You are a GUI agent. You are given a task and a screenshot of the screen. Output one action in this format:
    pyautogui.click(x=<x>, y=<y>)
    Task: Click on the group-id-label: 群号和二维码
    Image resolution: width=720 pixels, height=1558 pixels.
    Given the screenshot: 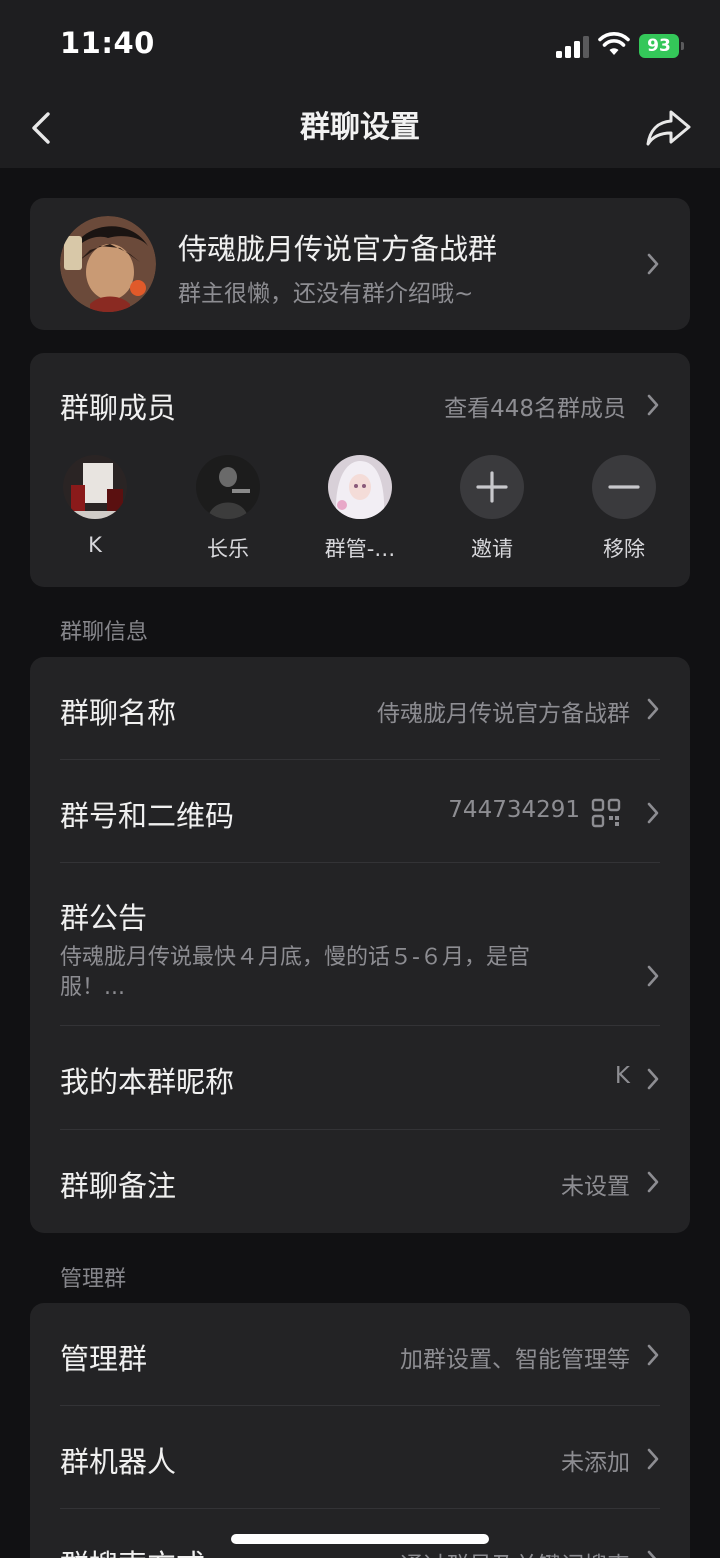 What is the action you would take?
    pyautogui.click(x=147, y=816)
    